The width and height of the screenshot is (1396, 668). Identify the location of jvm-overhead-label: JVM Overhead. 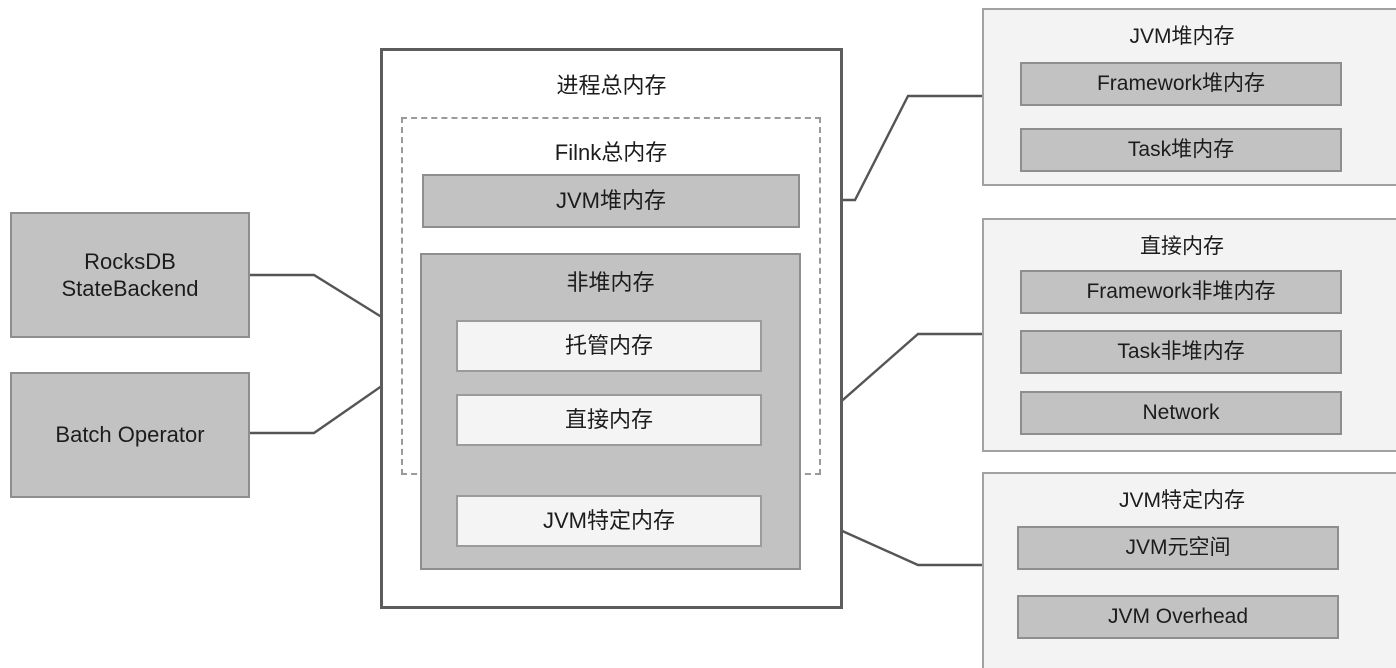
(1178, 616).